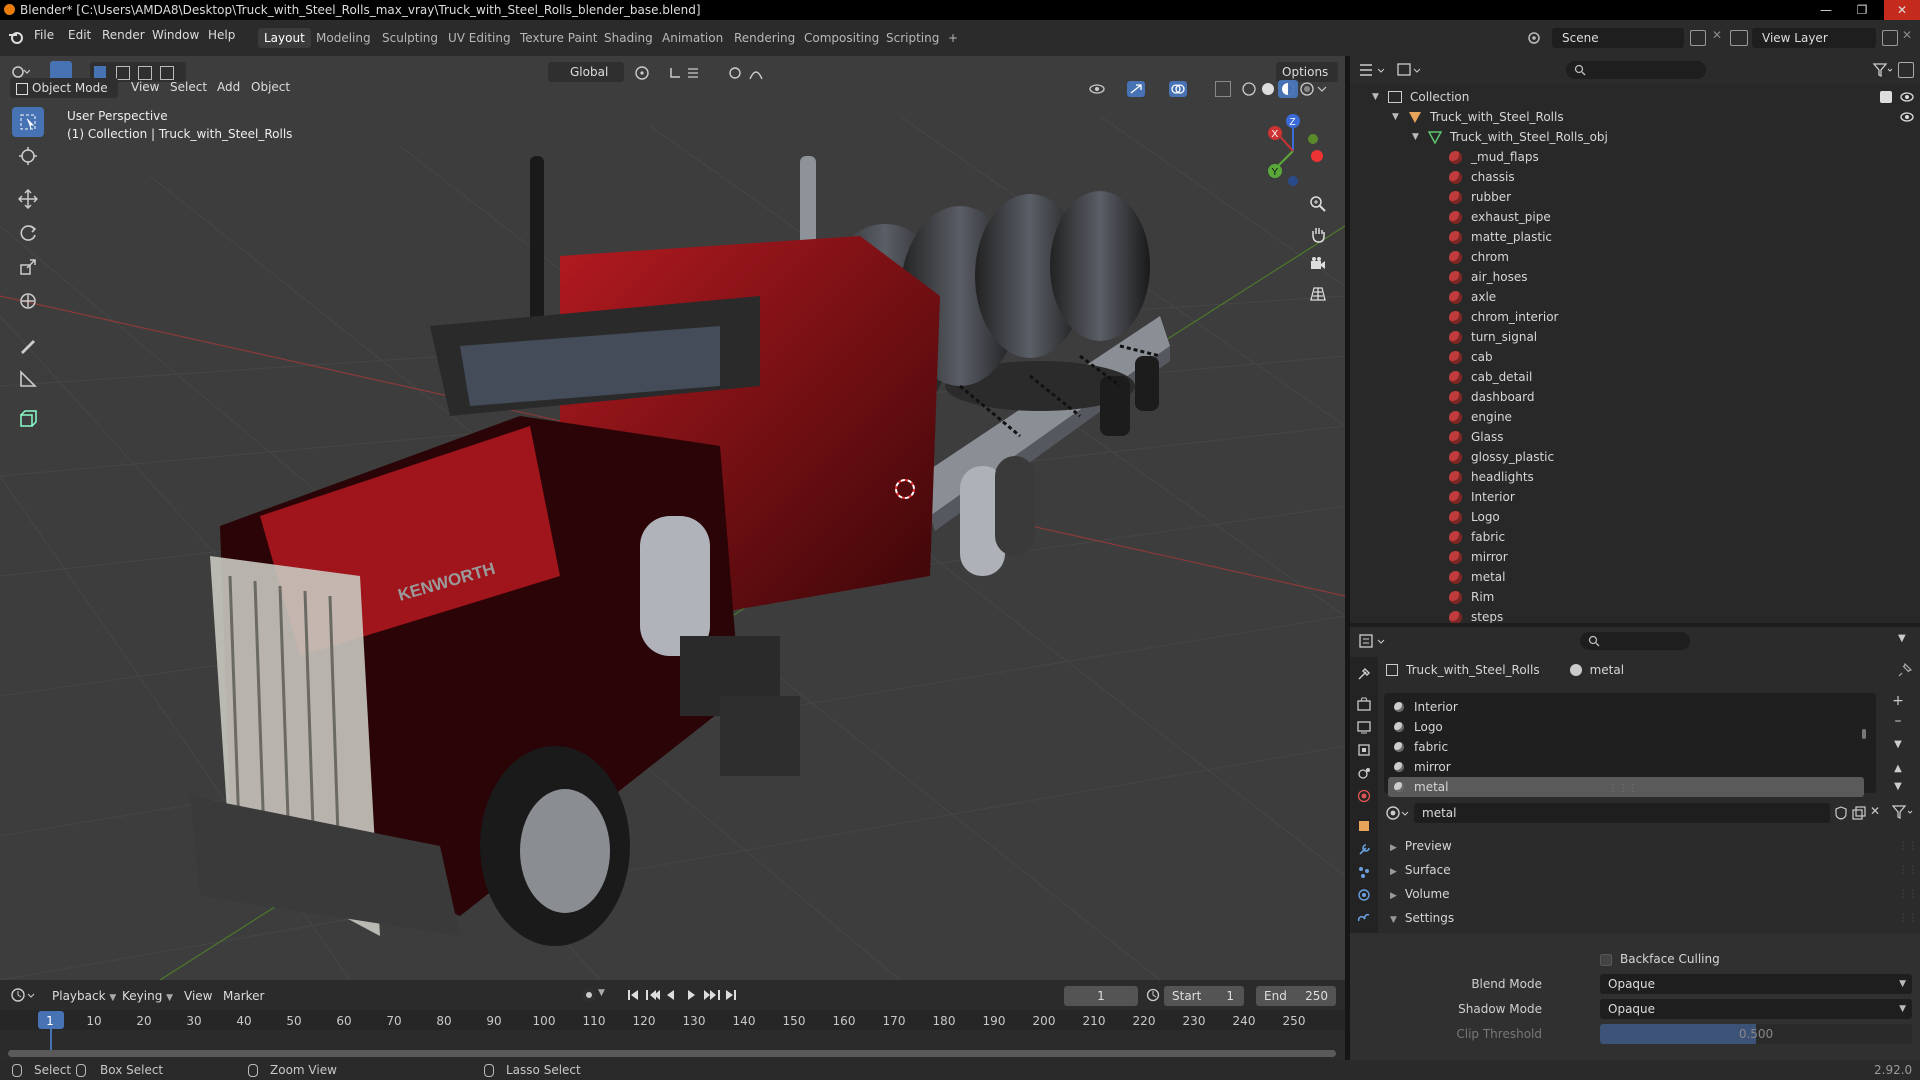  What do you see at coordinates (602, 994) in the screenshot?
I see `chevron-down-icon: ▼` at bounding box center [602, 994].